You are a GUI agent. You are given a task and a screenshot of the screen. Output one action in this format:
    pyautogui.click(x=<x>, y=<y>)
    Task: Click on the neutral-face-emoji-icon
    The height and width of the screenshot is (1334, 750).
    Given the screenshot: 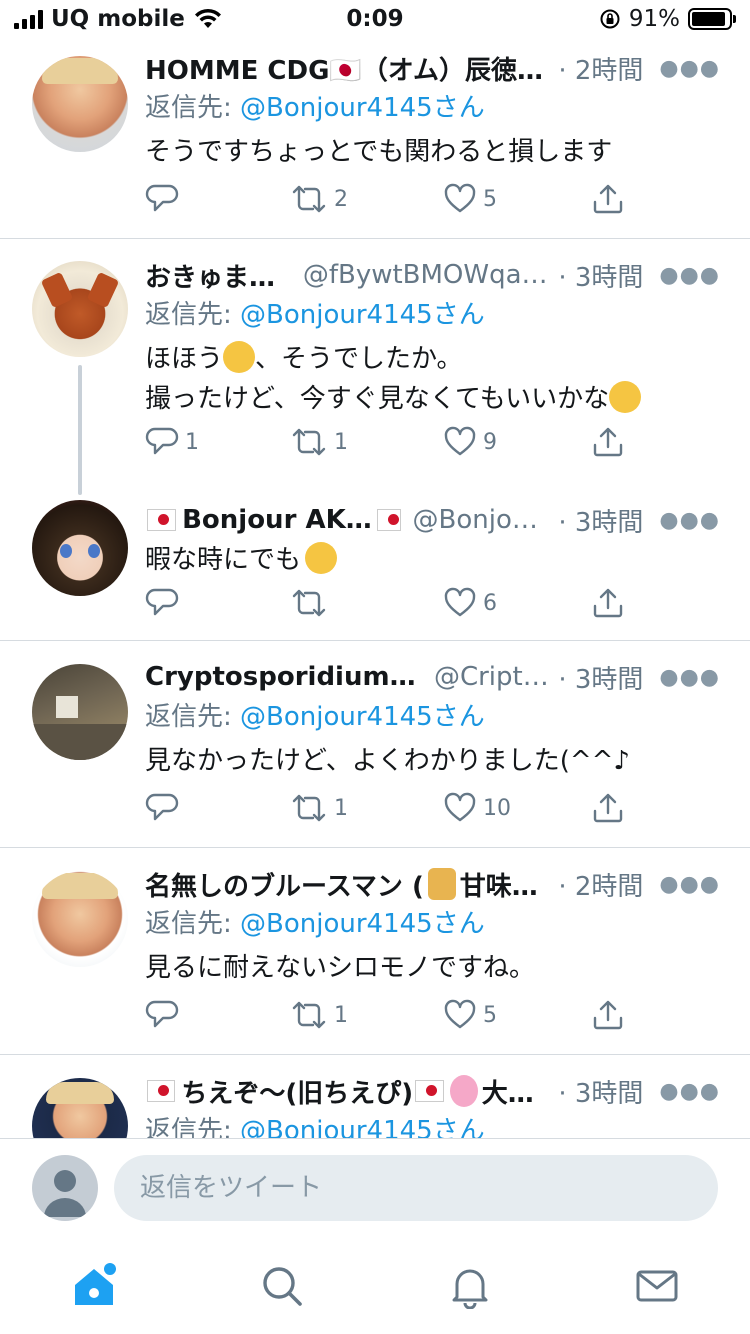 What is the action you would take?
    pyautogui.click(x=625, y=397)
    